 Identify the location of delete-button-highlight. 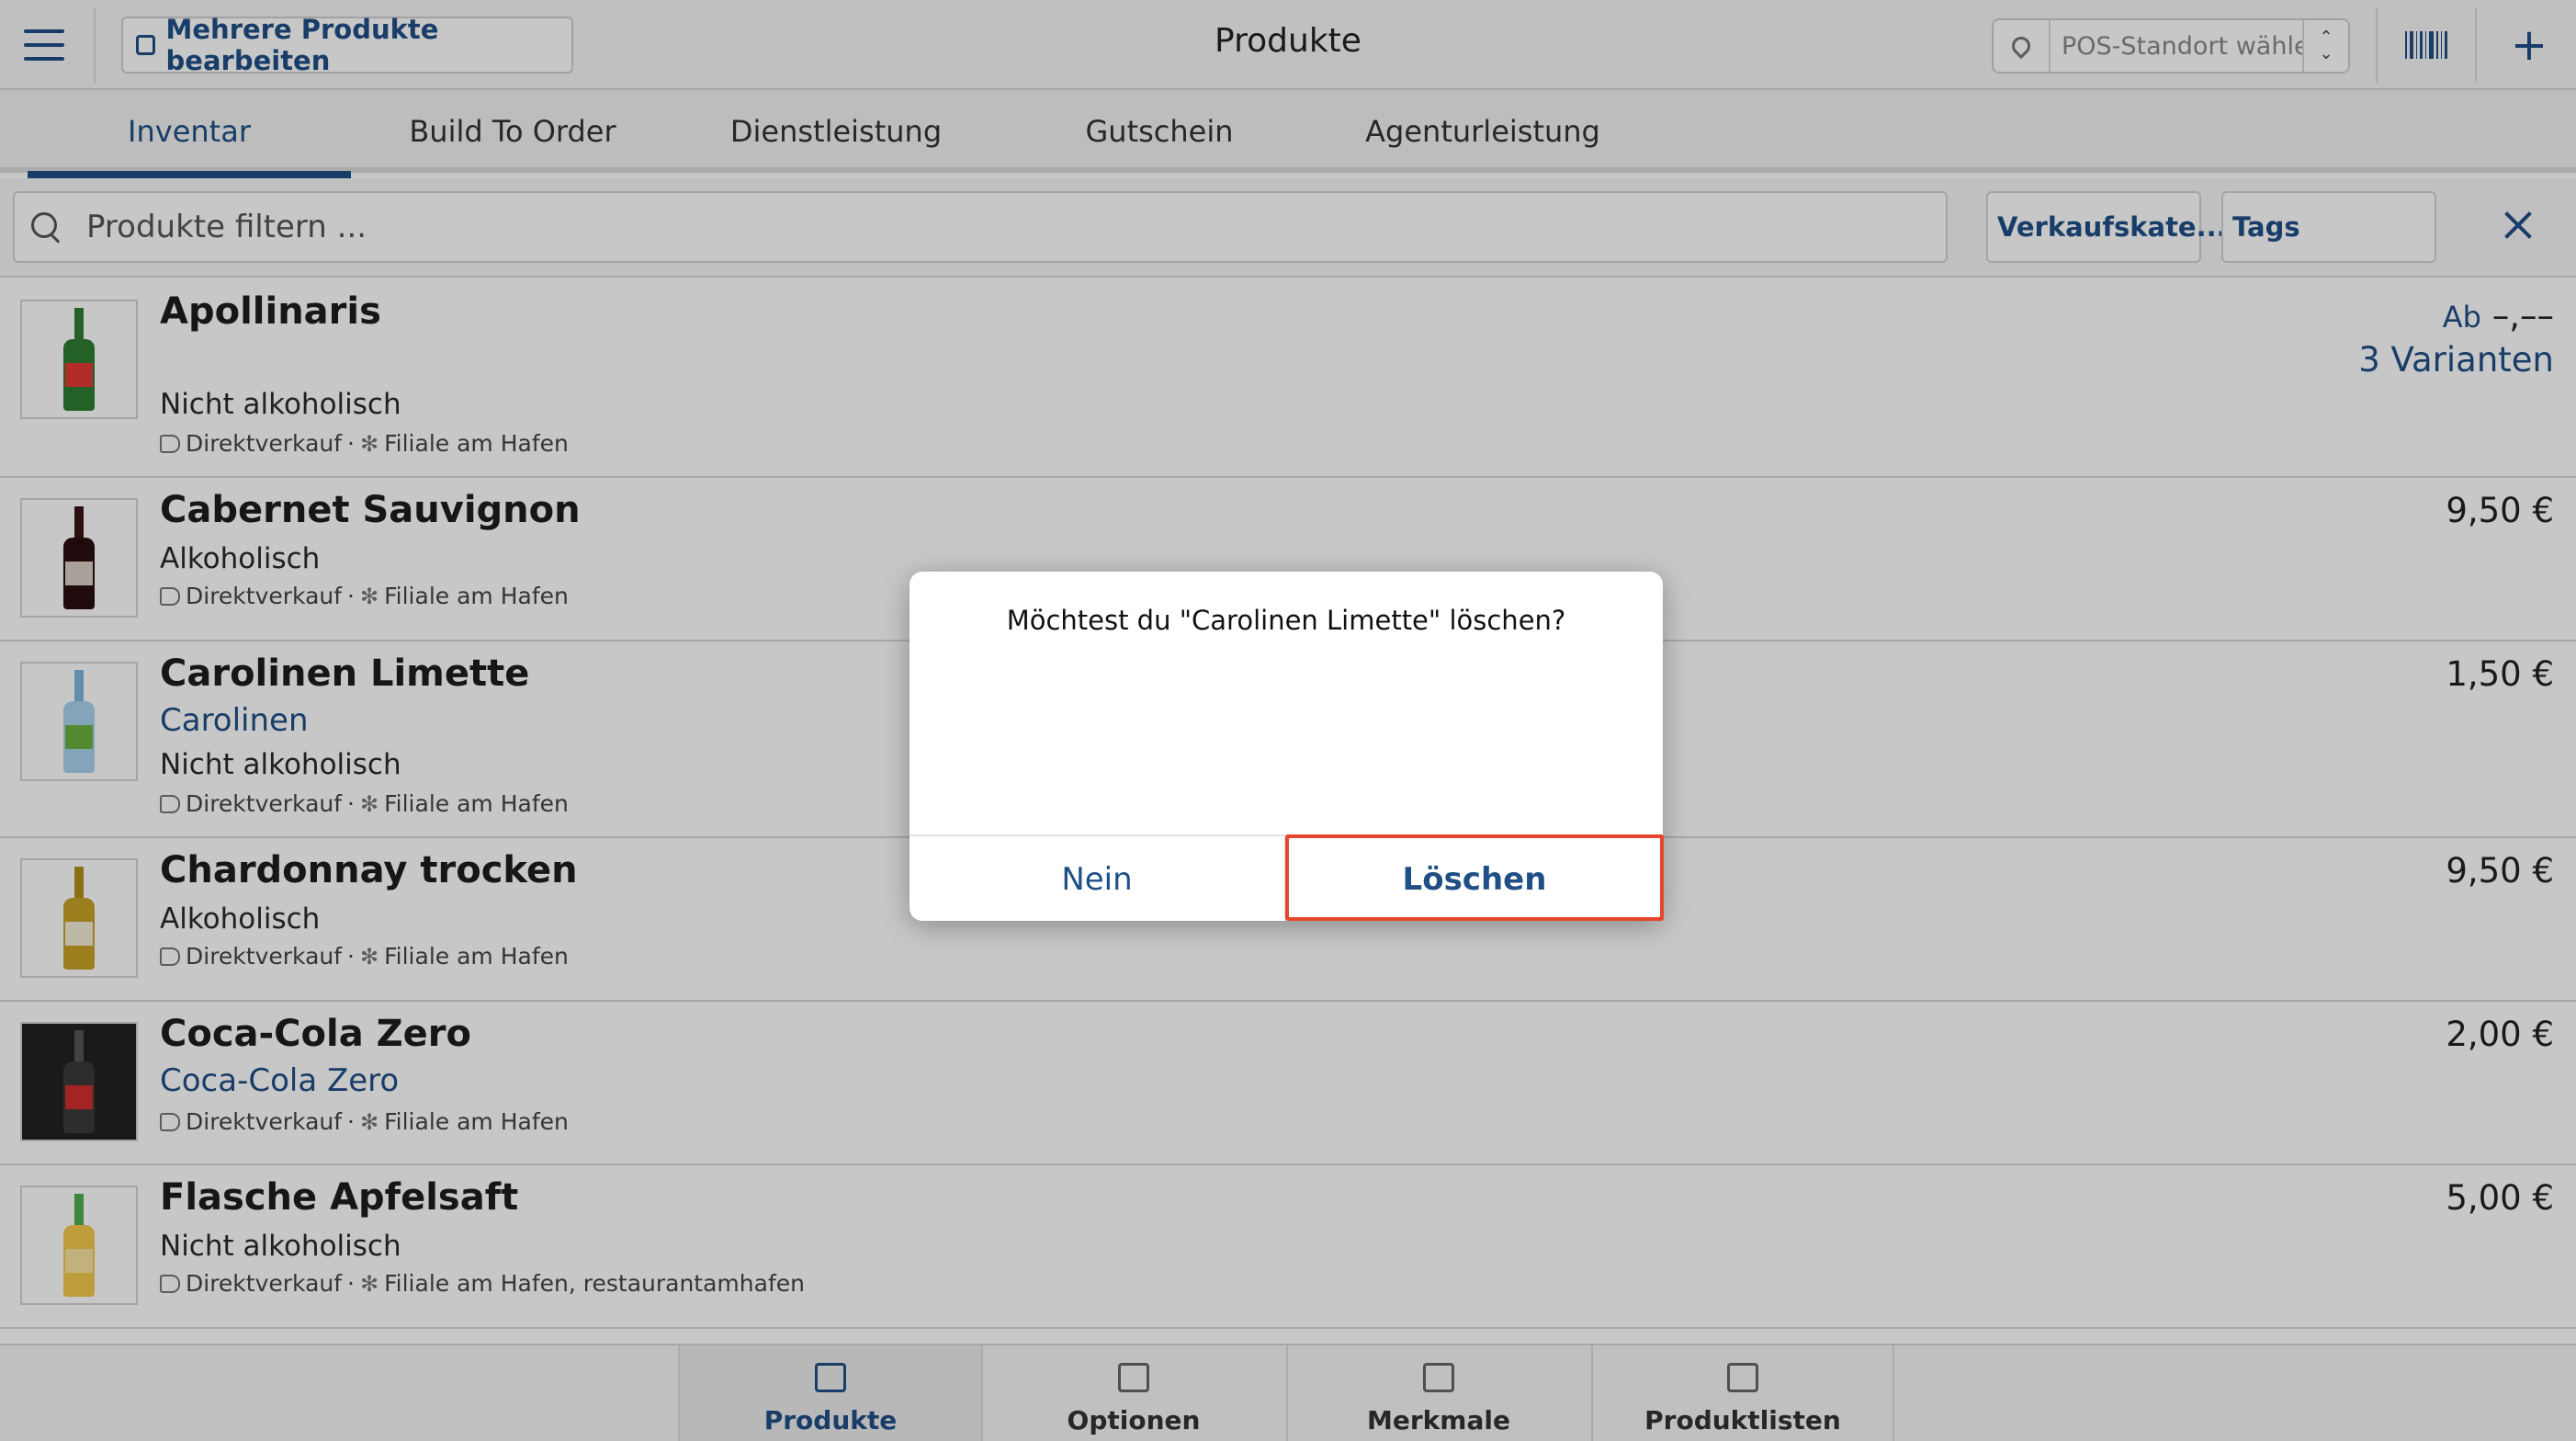
(1474, 878).